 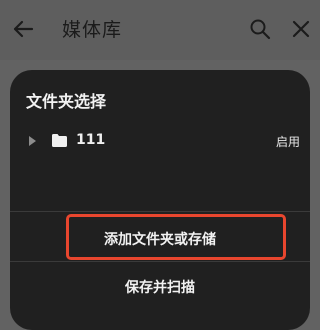 What do you see at coordinates (23, 29) in the screenshot?
I see `arrow-left-icon` at bounding box center [23, 29].